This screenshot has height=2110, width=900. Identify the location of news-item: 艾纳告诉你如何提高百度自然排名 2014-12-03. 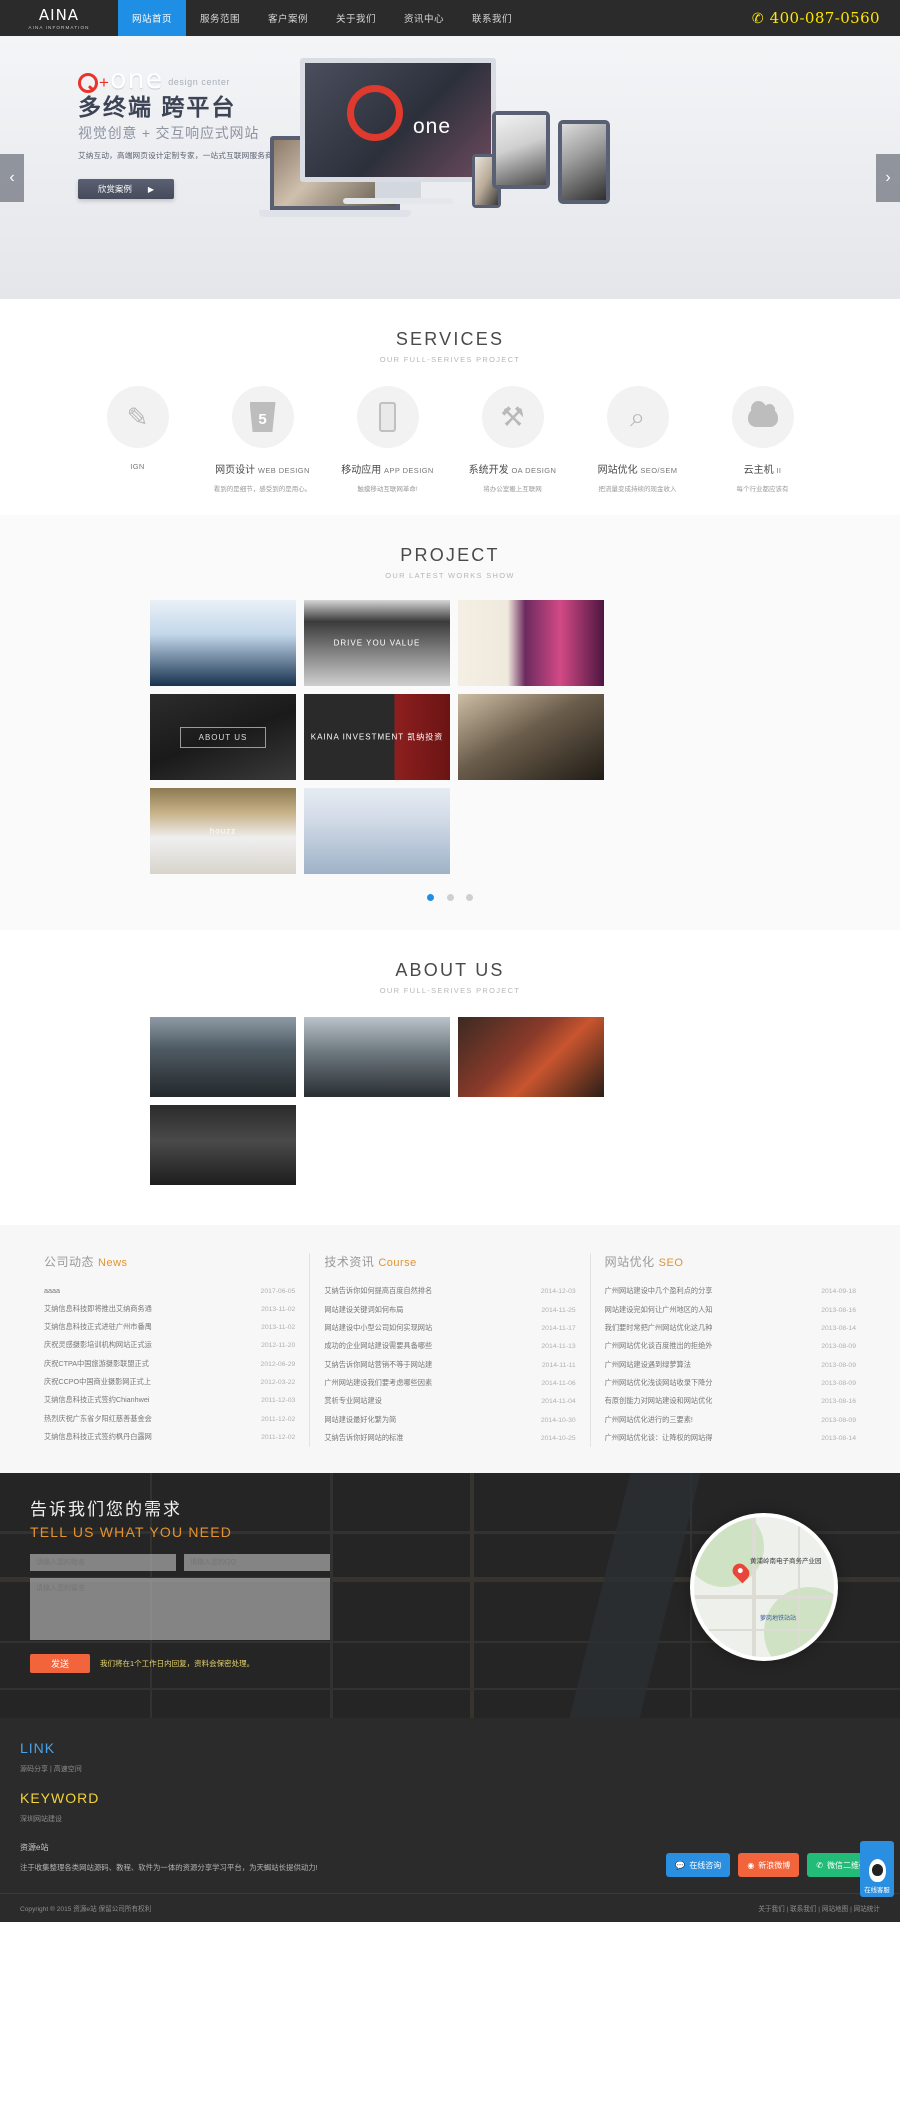
(449, 1291).